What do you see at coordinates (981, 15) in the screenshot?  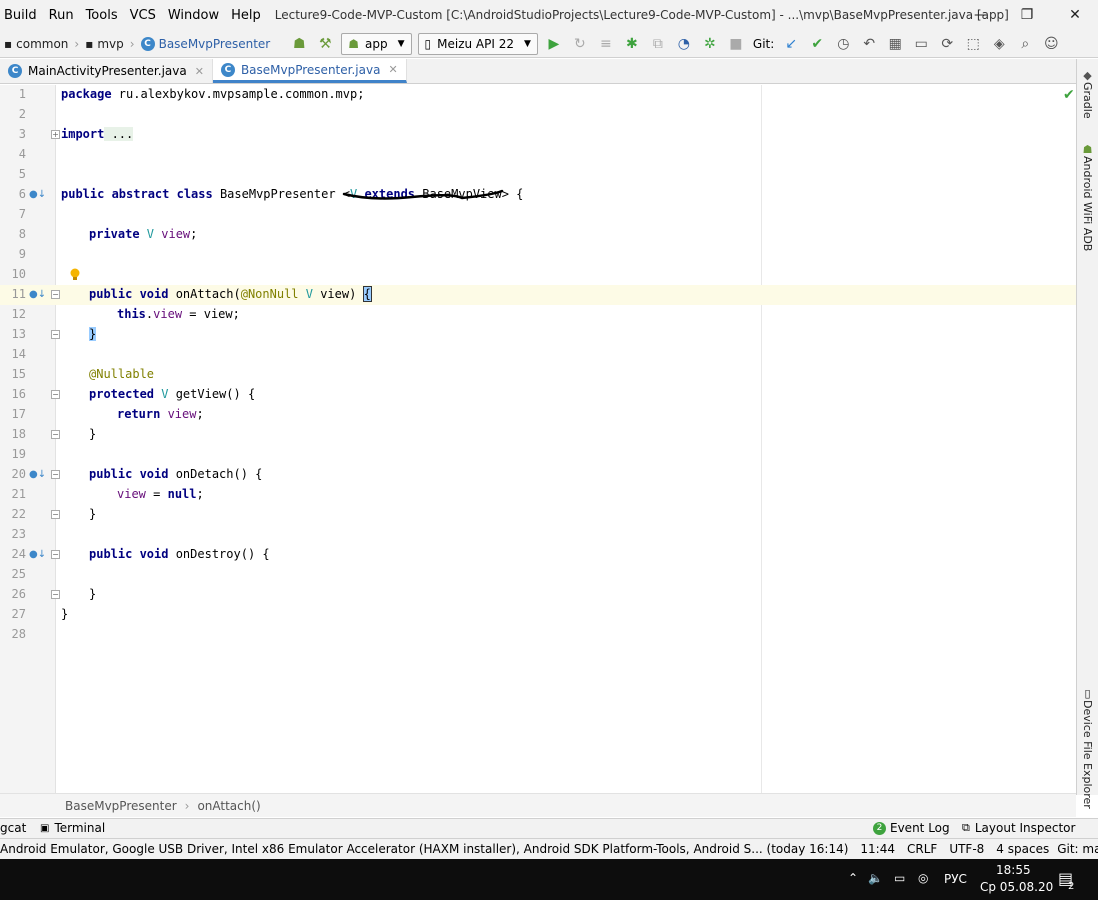 I see `minimize-button: —` at bounding box center [981, 15].